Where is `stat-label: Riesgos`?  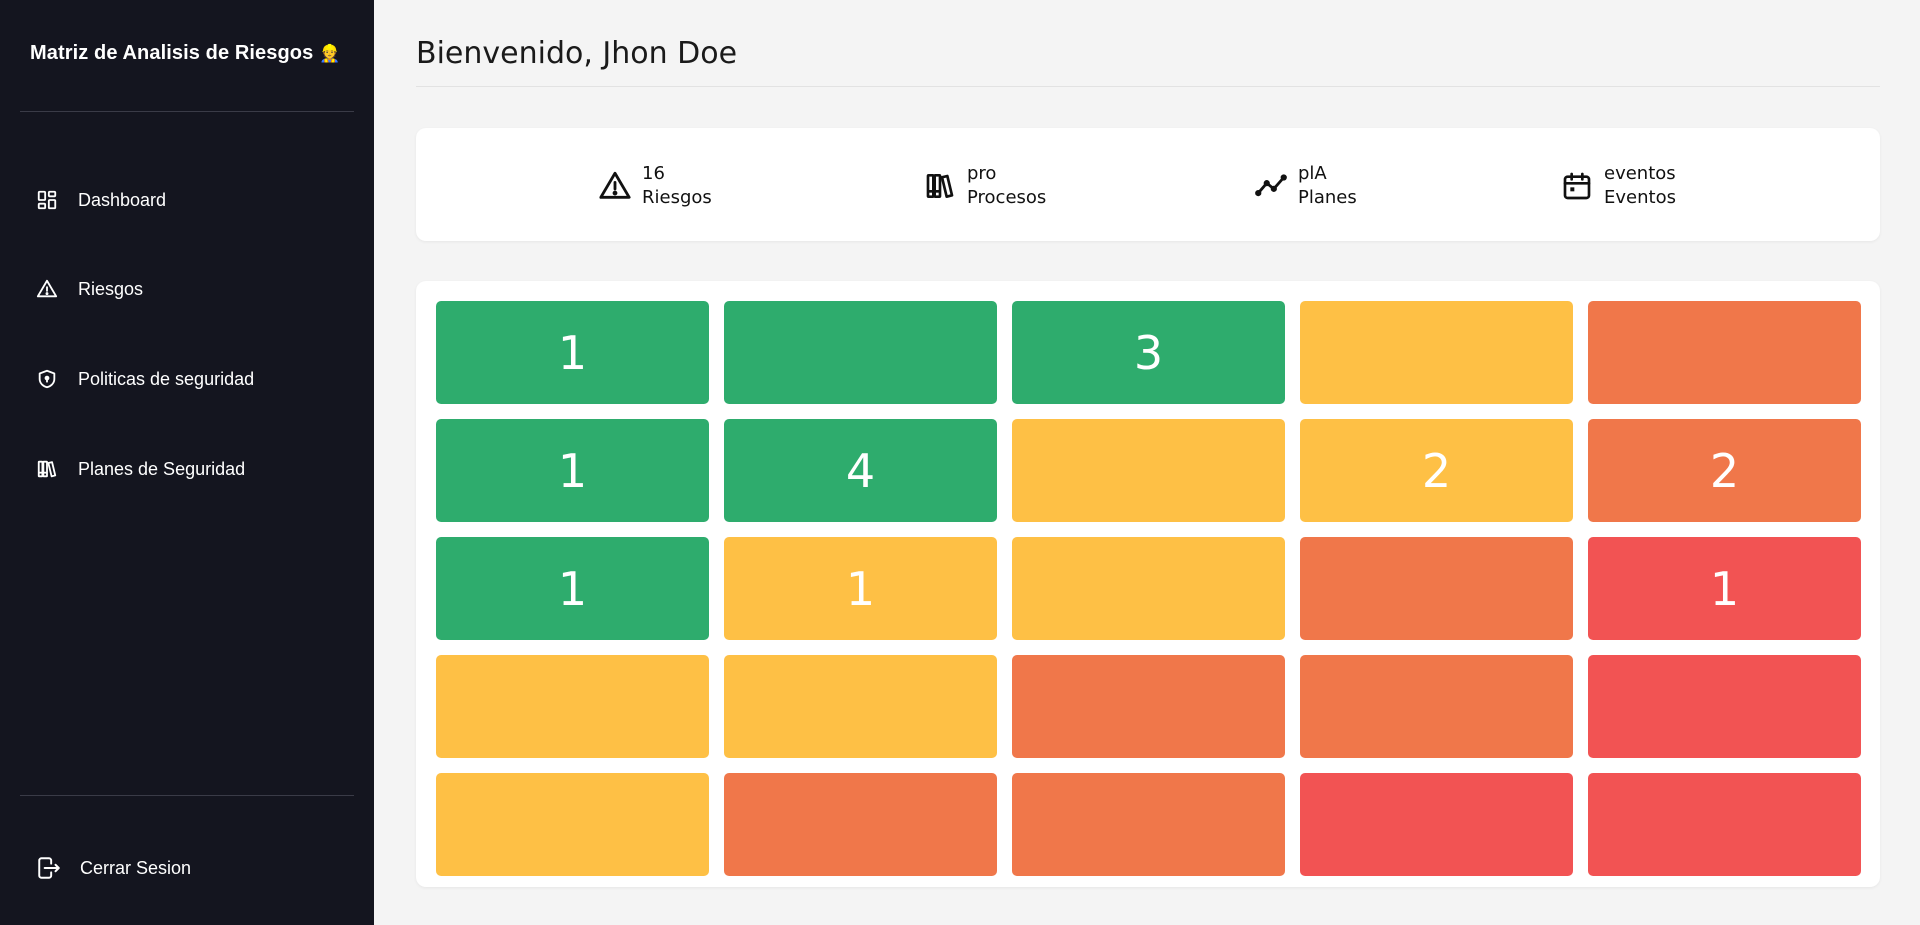 stat-label: Riesgos is located at coordinates (677, 197).